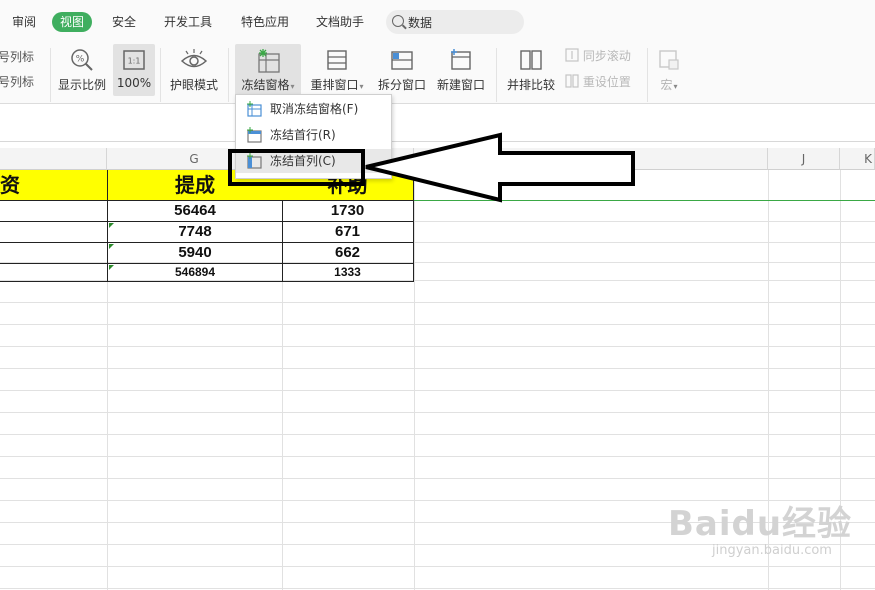  I want to click on watermark: Baidu经验 jingyan.baidu.com, so click(760, 527).